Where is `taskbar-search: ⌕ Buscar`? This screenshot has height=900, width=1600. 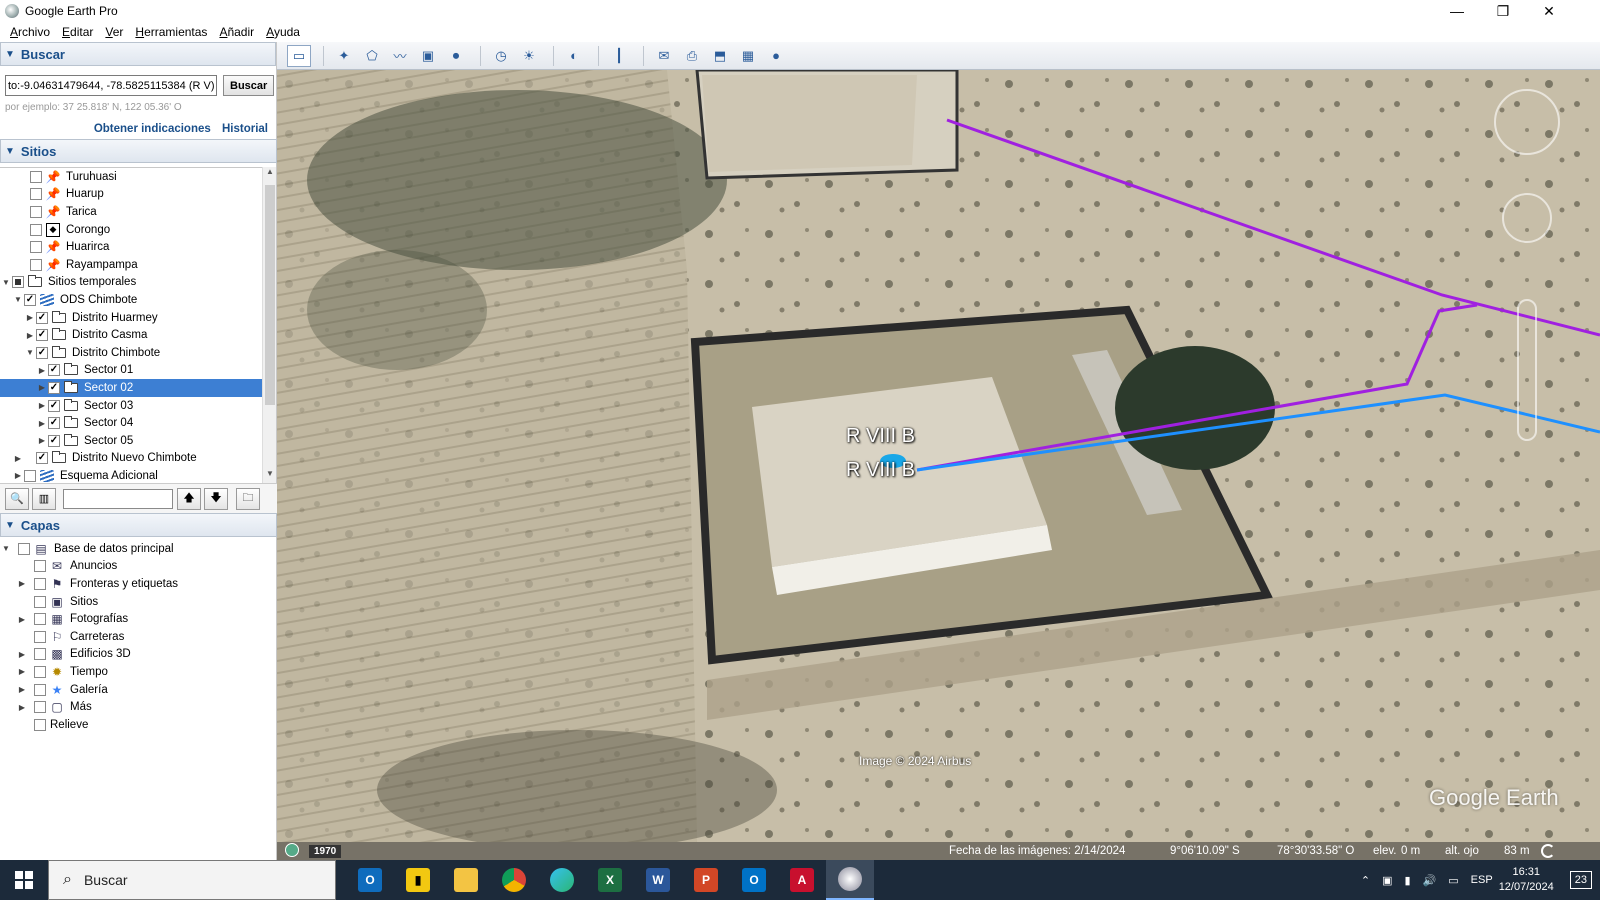 taskbar-search: ⌕ Buscar is located at coordinates (192, 880).